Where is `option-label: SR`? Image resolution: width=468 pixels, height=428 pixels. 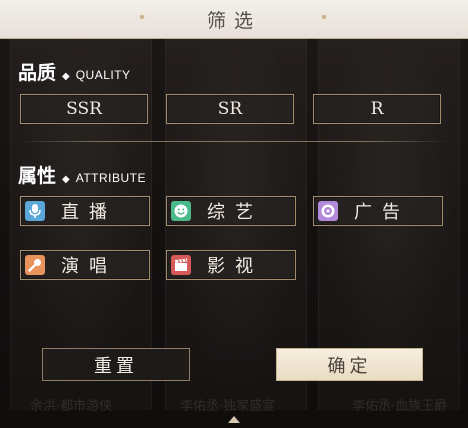 option-label: SR is located at coordinates (230, 109).